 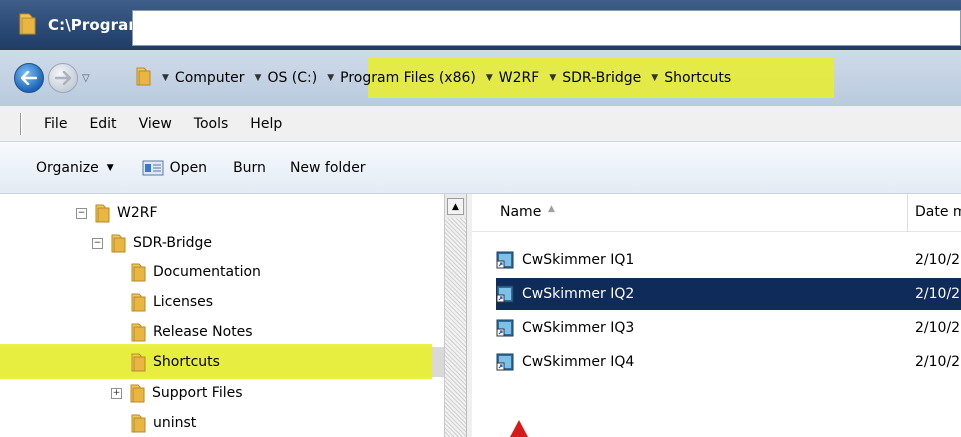 What do you see at coordinates (183, 302) in the screenshot?
I see `tree-label: Licenses` at bounding box center [183, 302].